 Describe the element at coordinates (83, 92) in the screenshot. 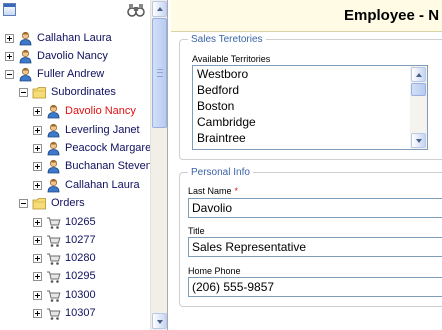

I see `tree-node-label: Subordinates` at that location.